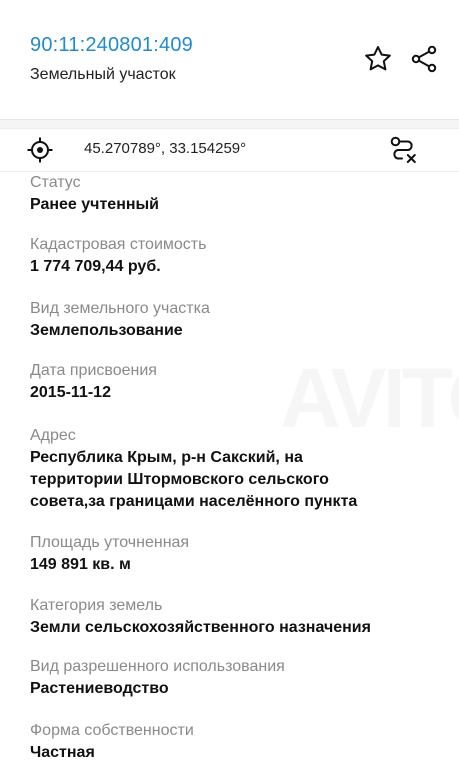 This screenshot has height=768, width=459. What do you see at coordinates (235, 554) in the screenshot?
I see `property-area: Площадь уточненная 149 891 кв. м` at bounding box center [235, 554].